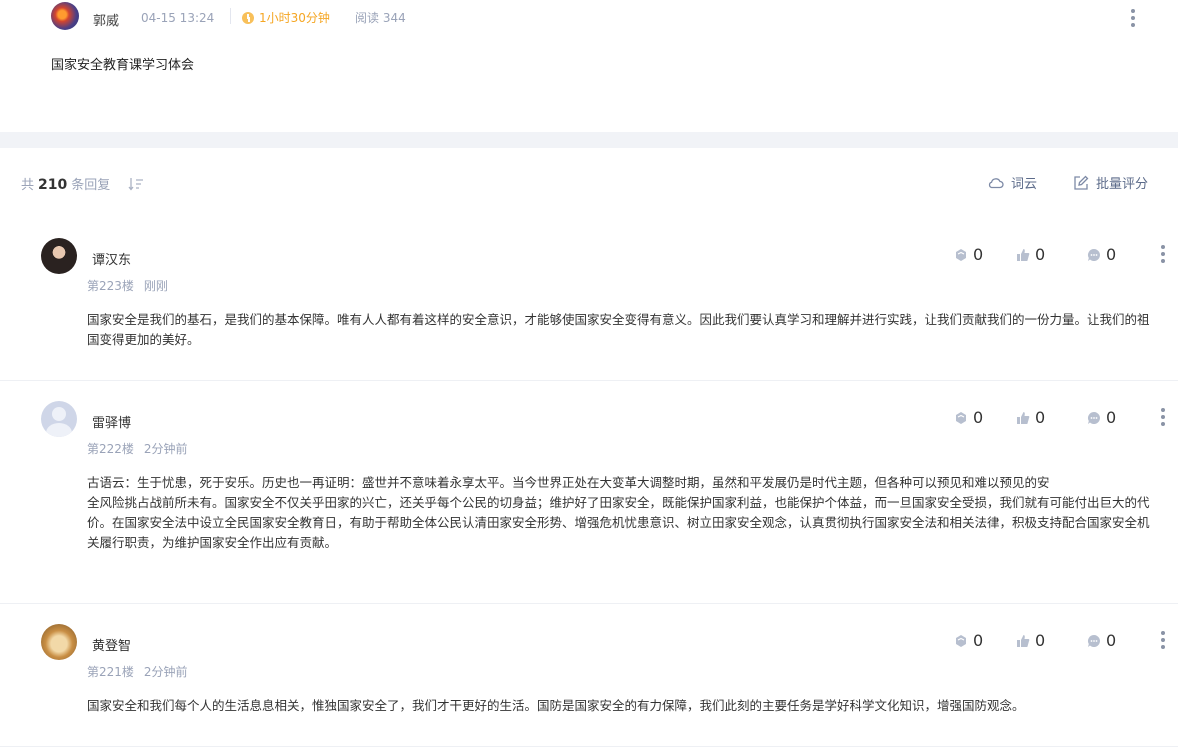 The height and width of the screenshot is (748, 1178). I want to click on reply-meta: 第221楼 2分钟前, so click(137, 671).